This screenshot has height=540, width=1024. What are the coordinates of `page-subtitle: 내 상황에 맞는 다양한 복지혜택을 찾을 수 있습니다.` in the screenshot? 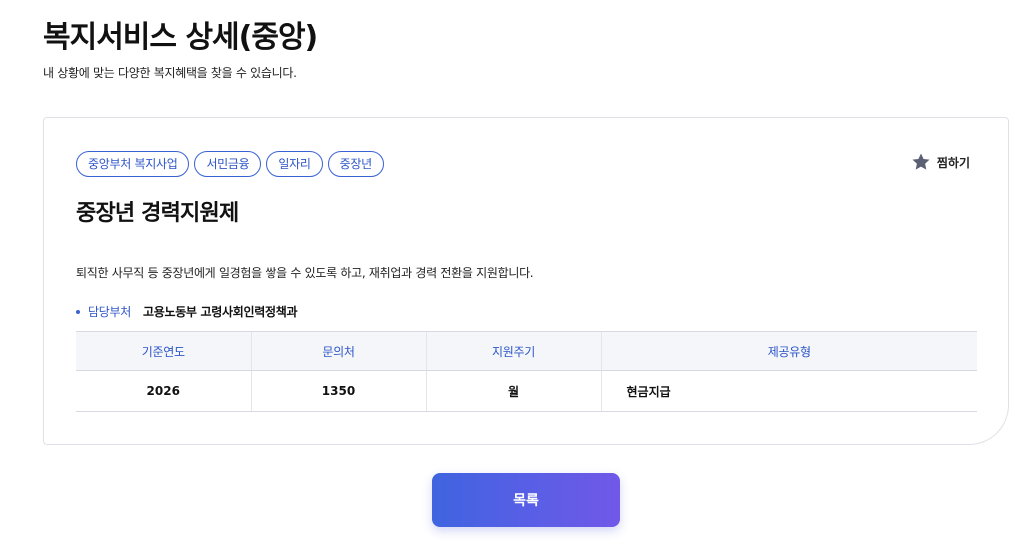 It's located at (170, 73).